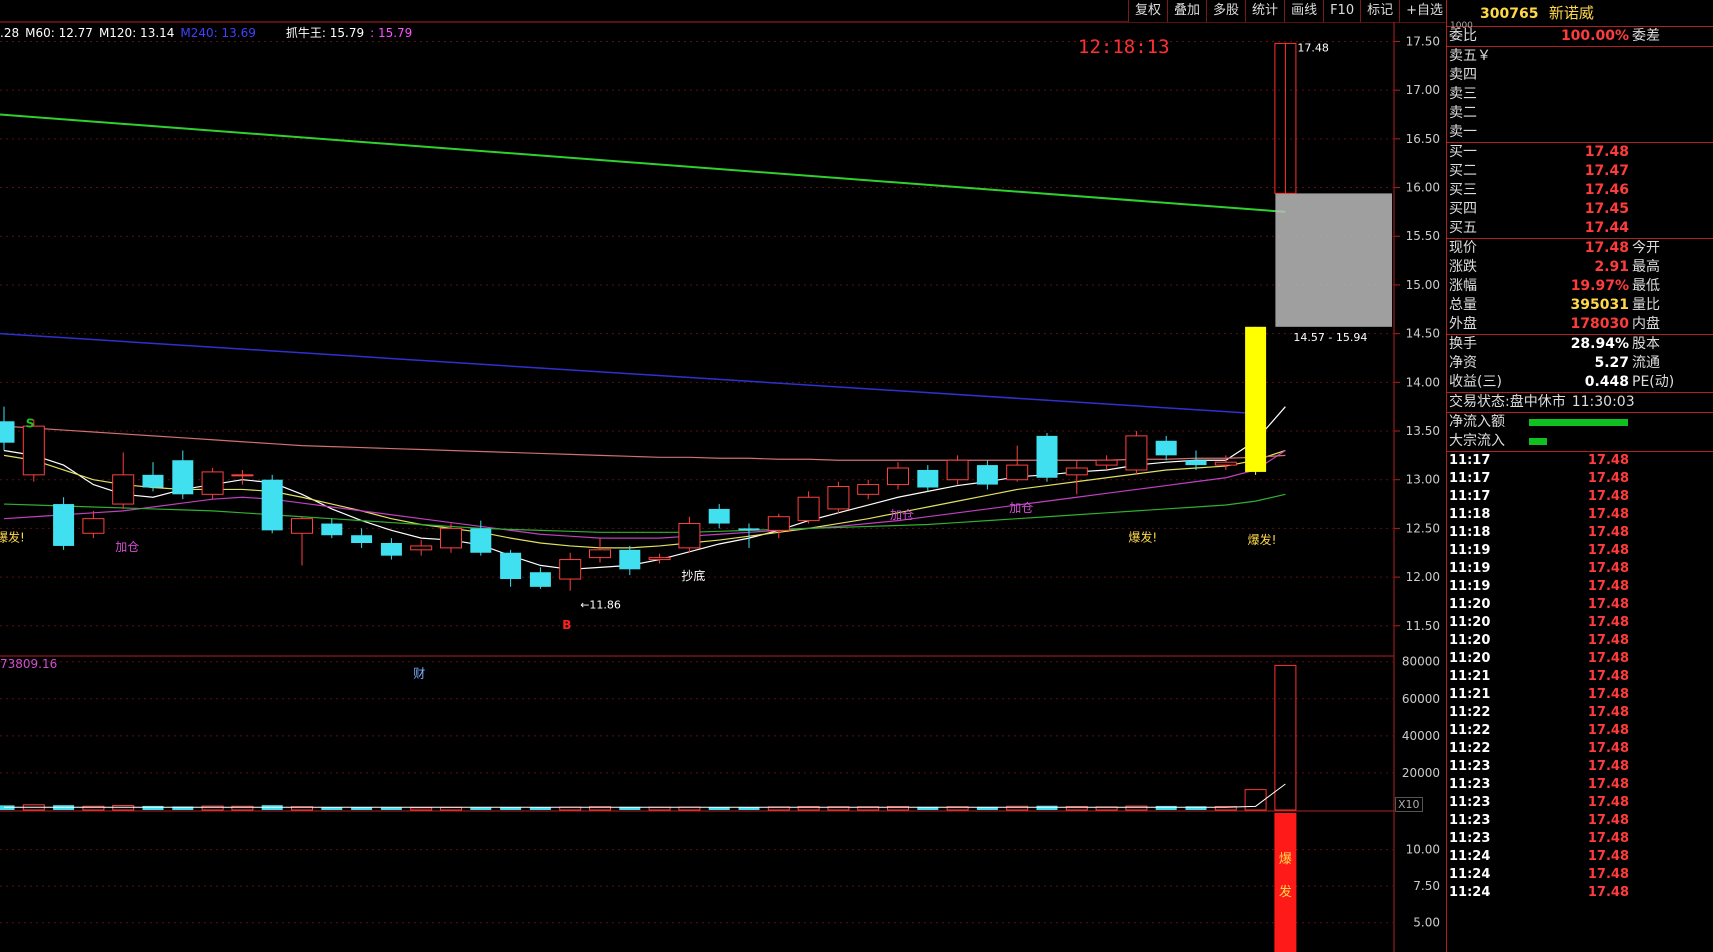 The image size is (1713, 952). I want to click on quote-value: 19.97%, so click(1599, 286).